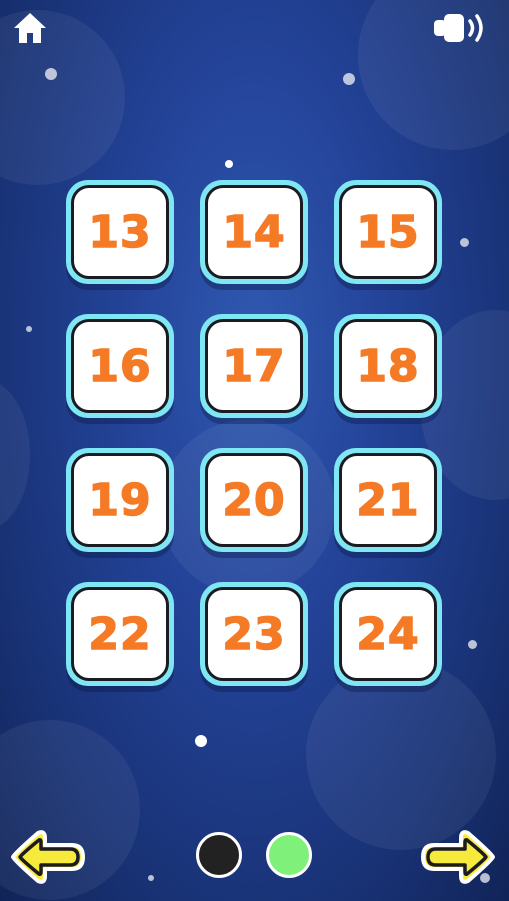  I want to click on level-number: 23, so click(254, 634).